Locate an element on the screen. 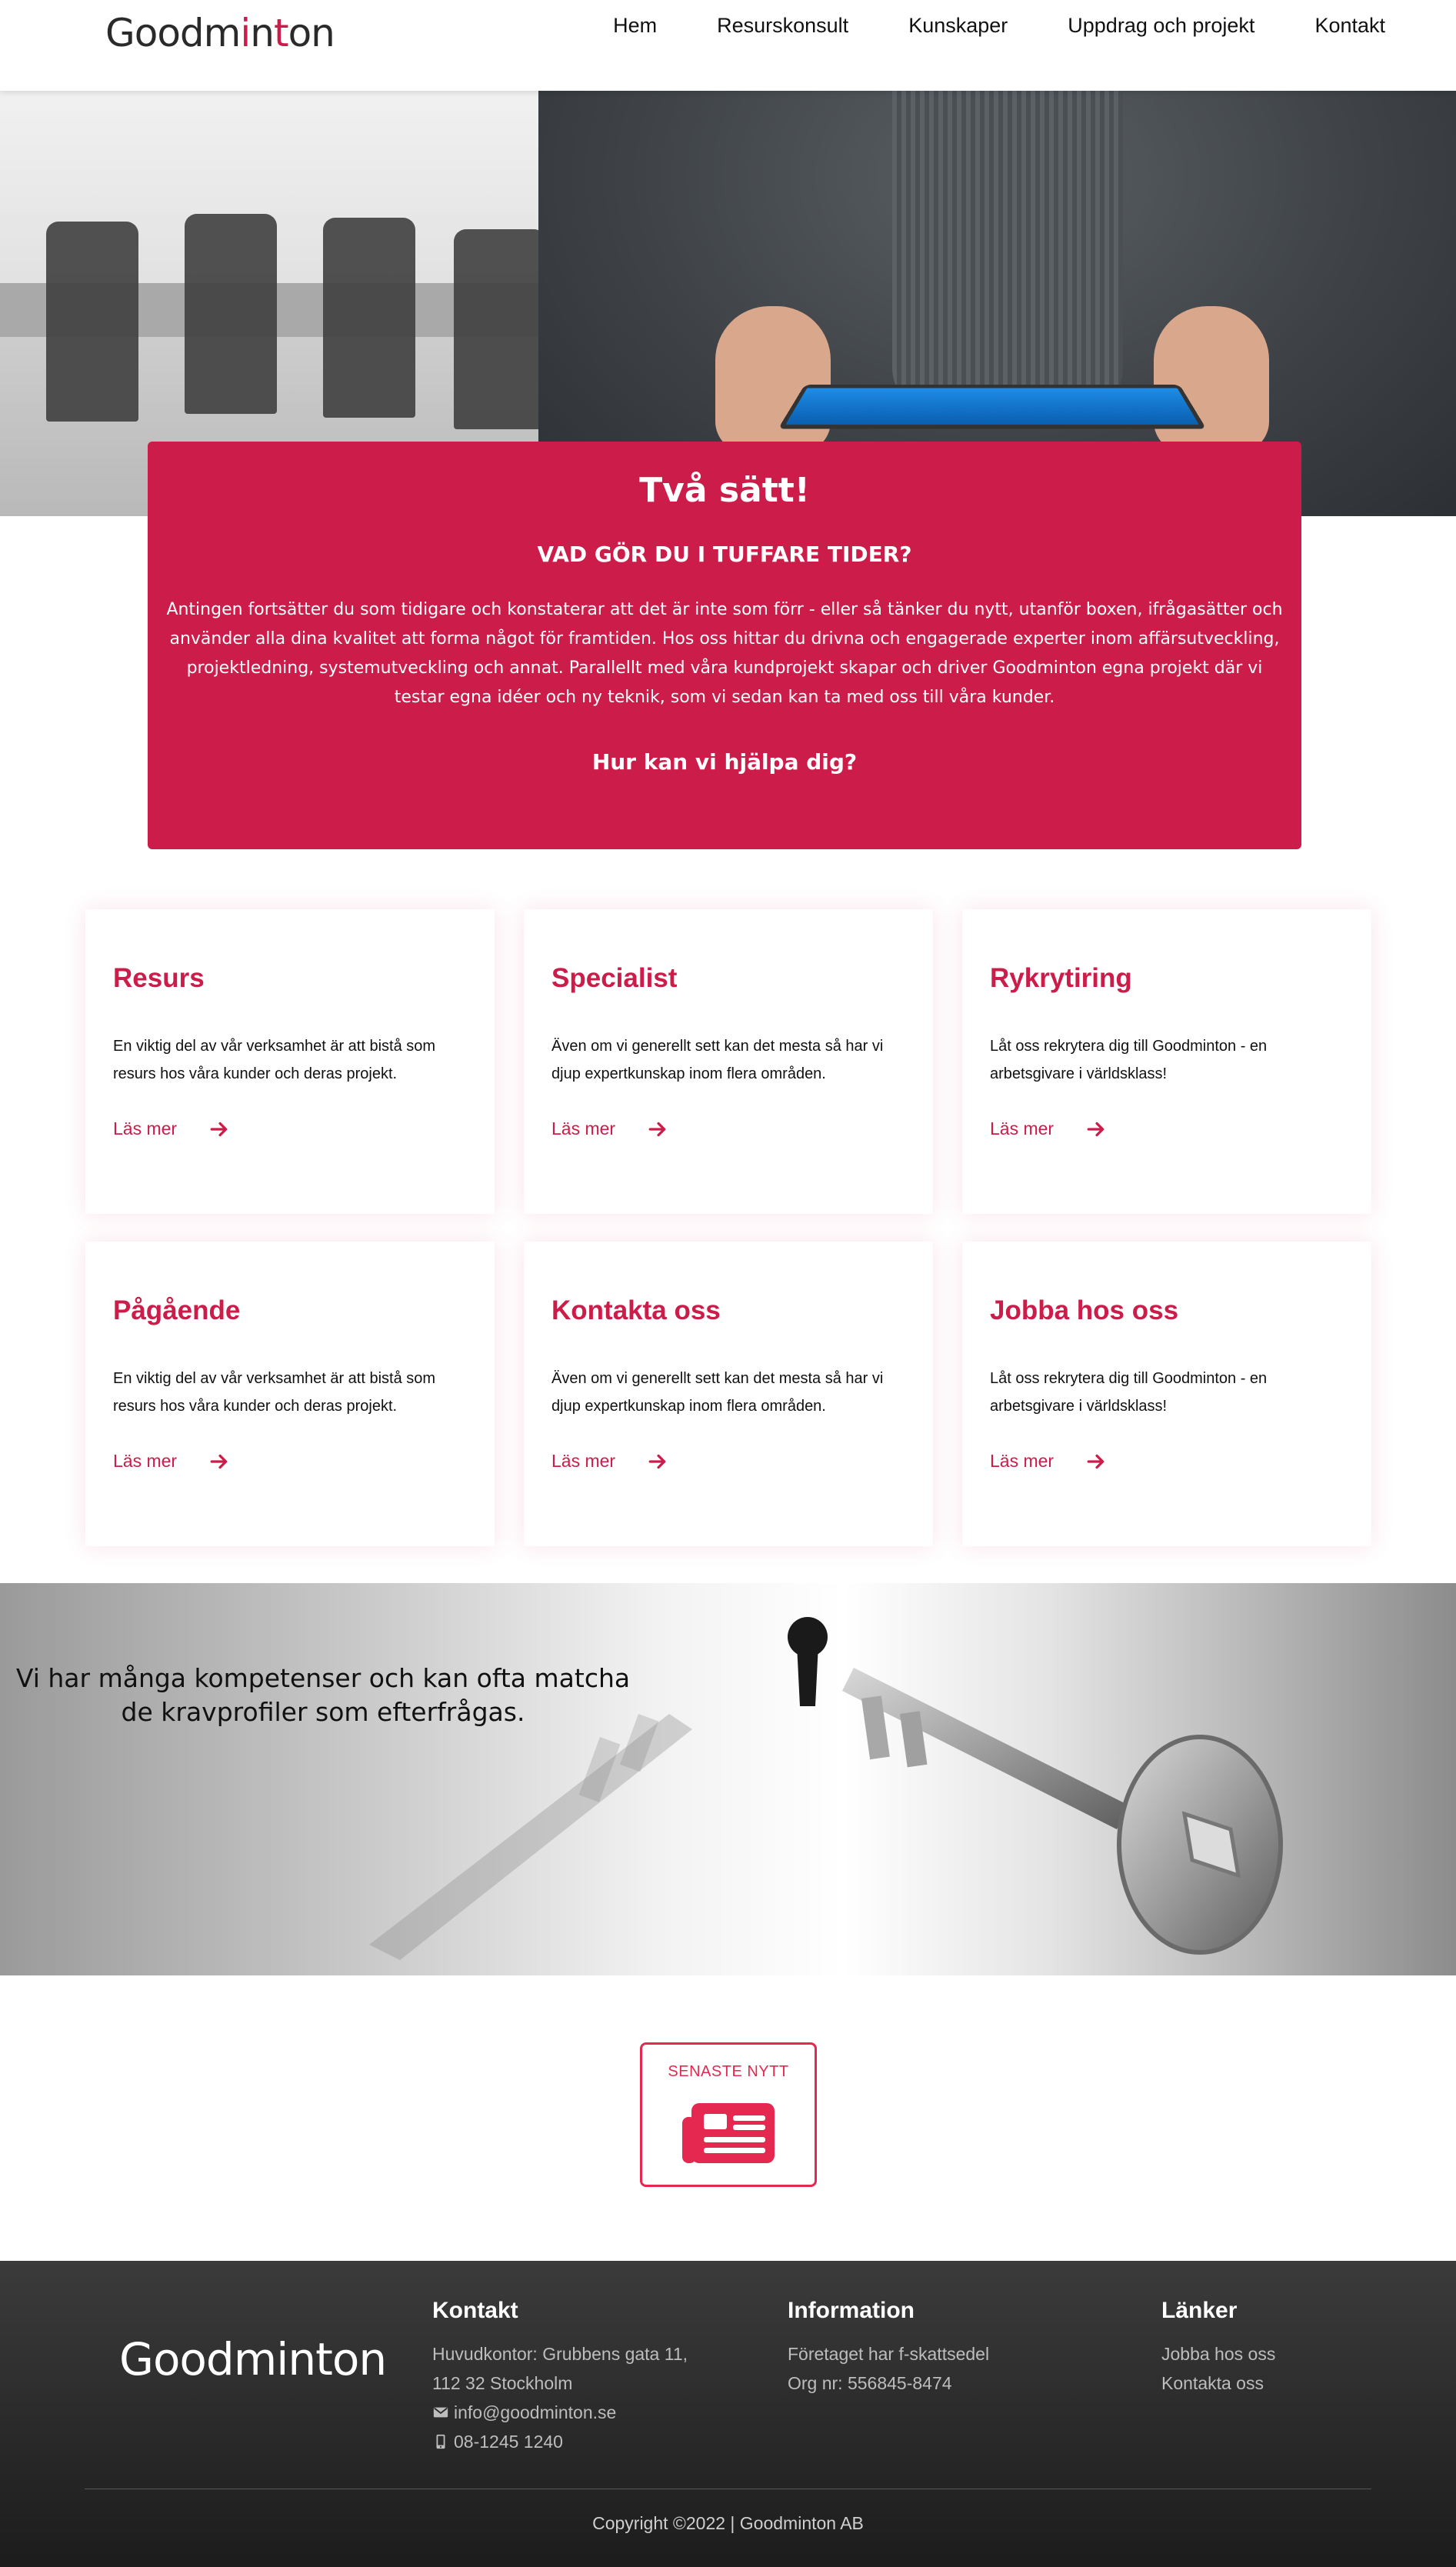  intro-subtitle: VAD GÖR DU I TUFFARE TIDER? is located at coordinates (724, 554).